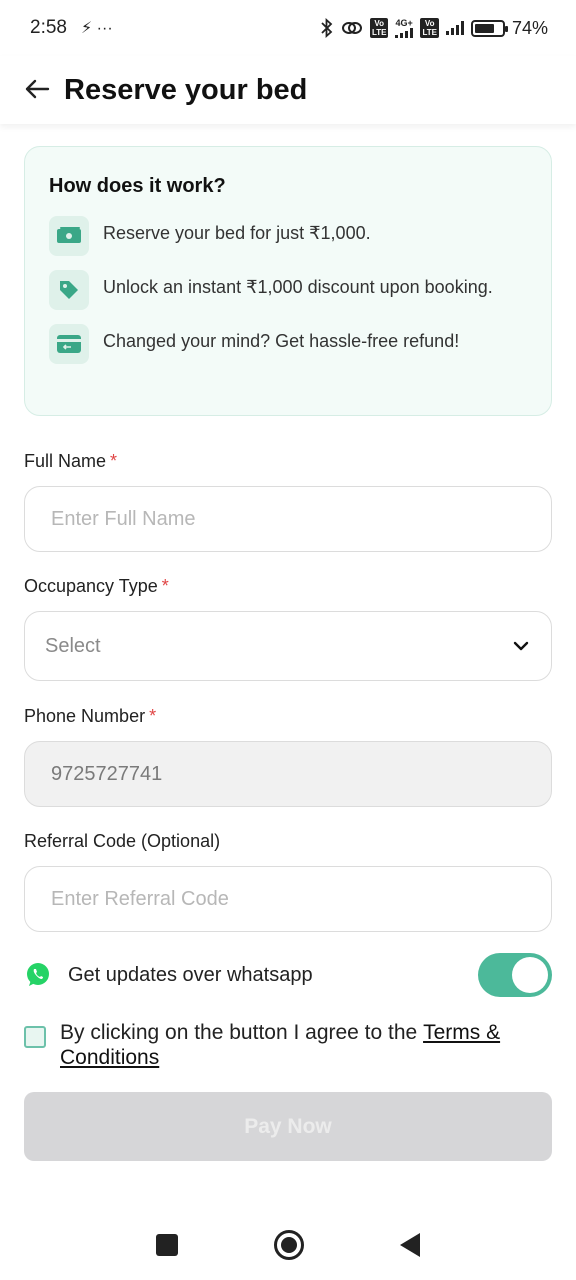  I want to click on toggle-knob, so click(530, 975).